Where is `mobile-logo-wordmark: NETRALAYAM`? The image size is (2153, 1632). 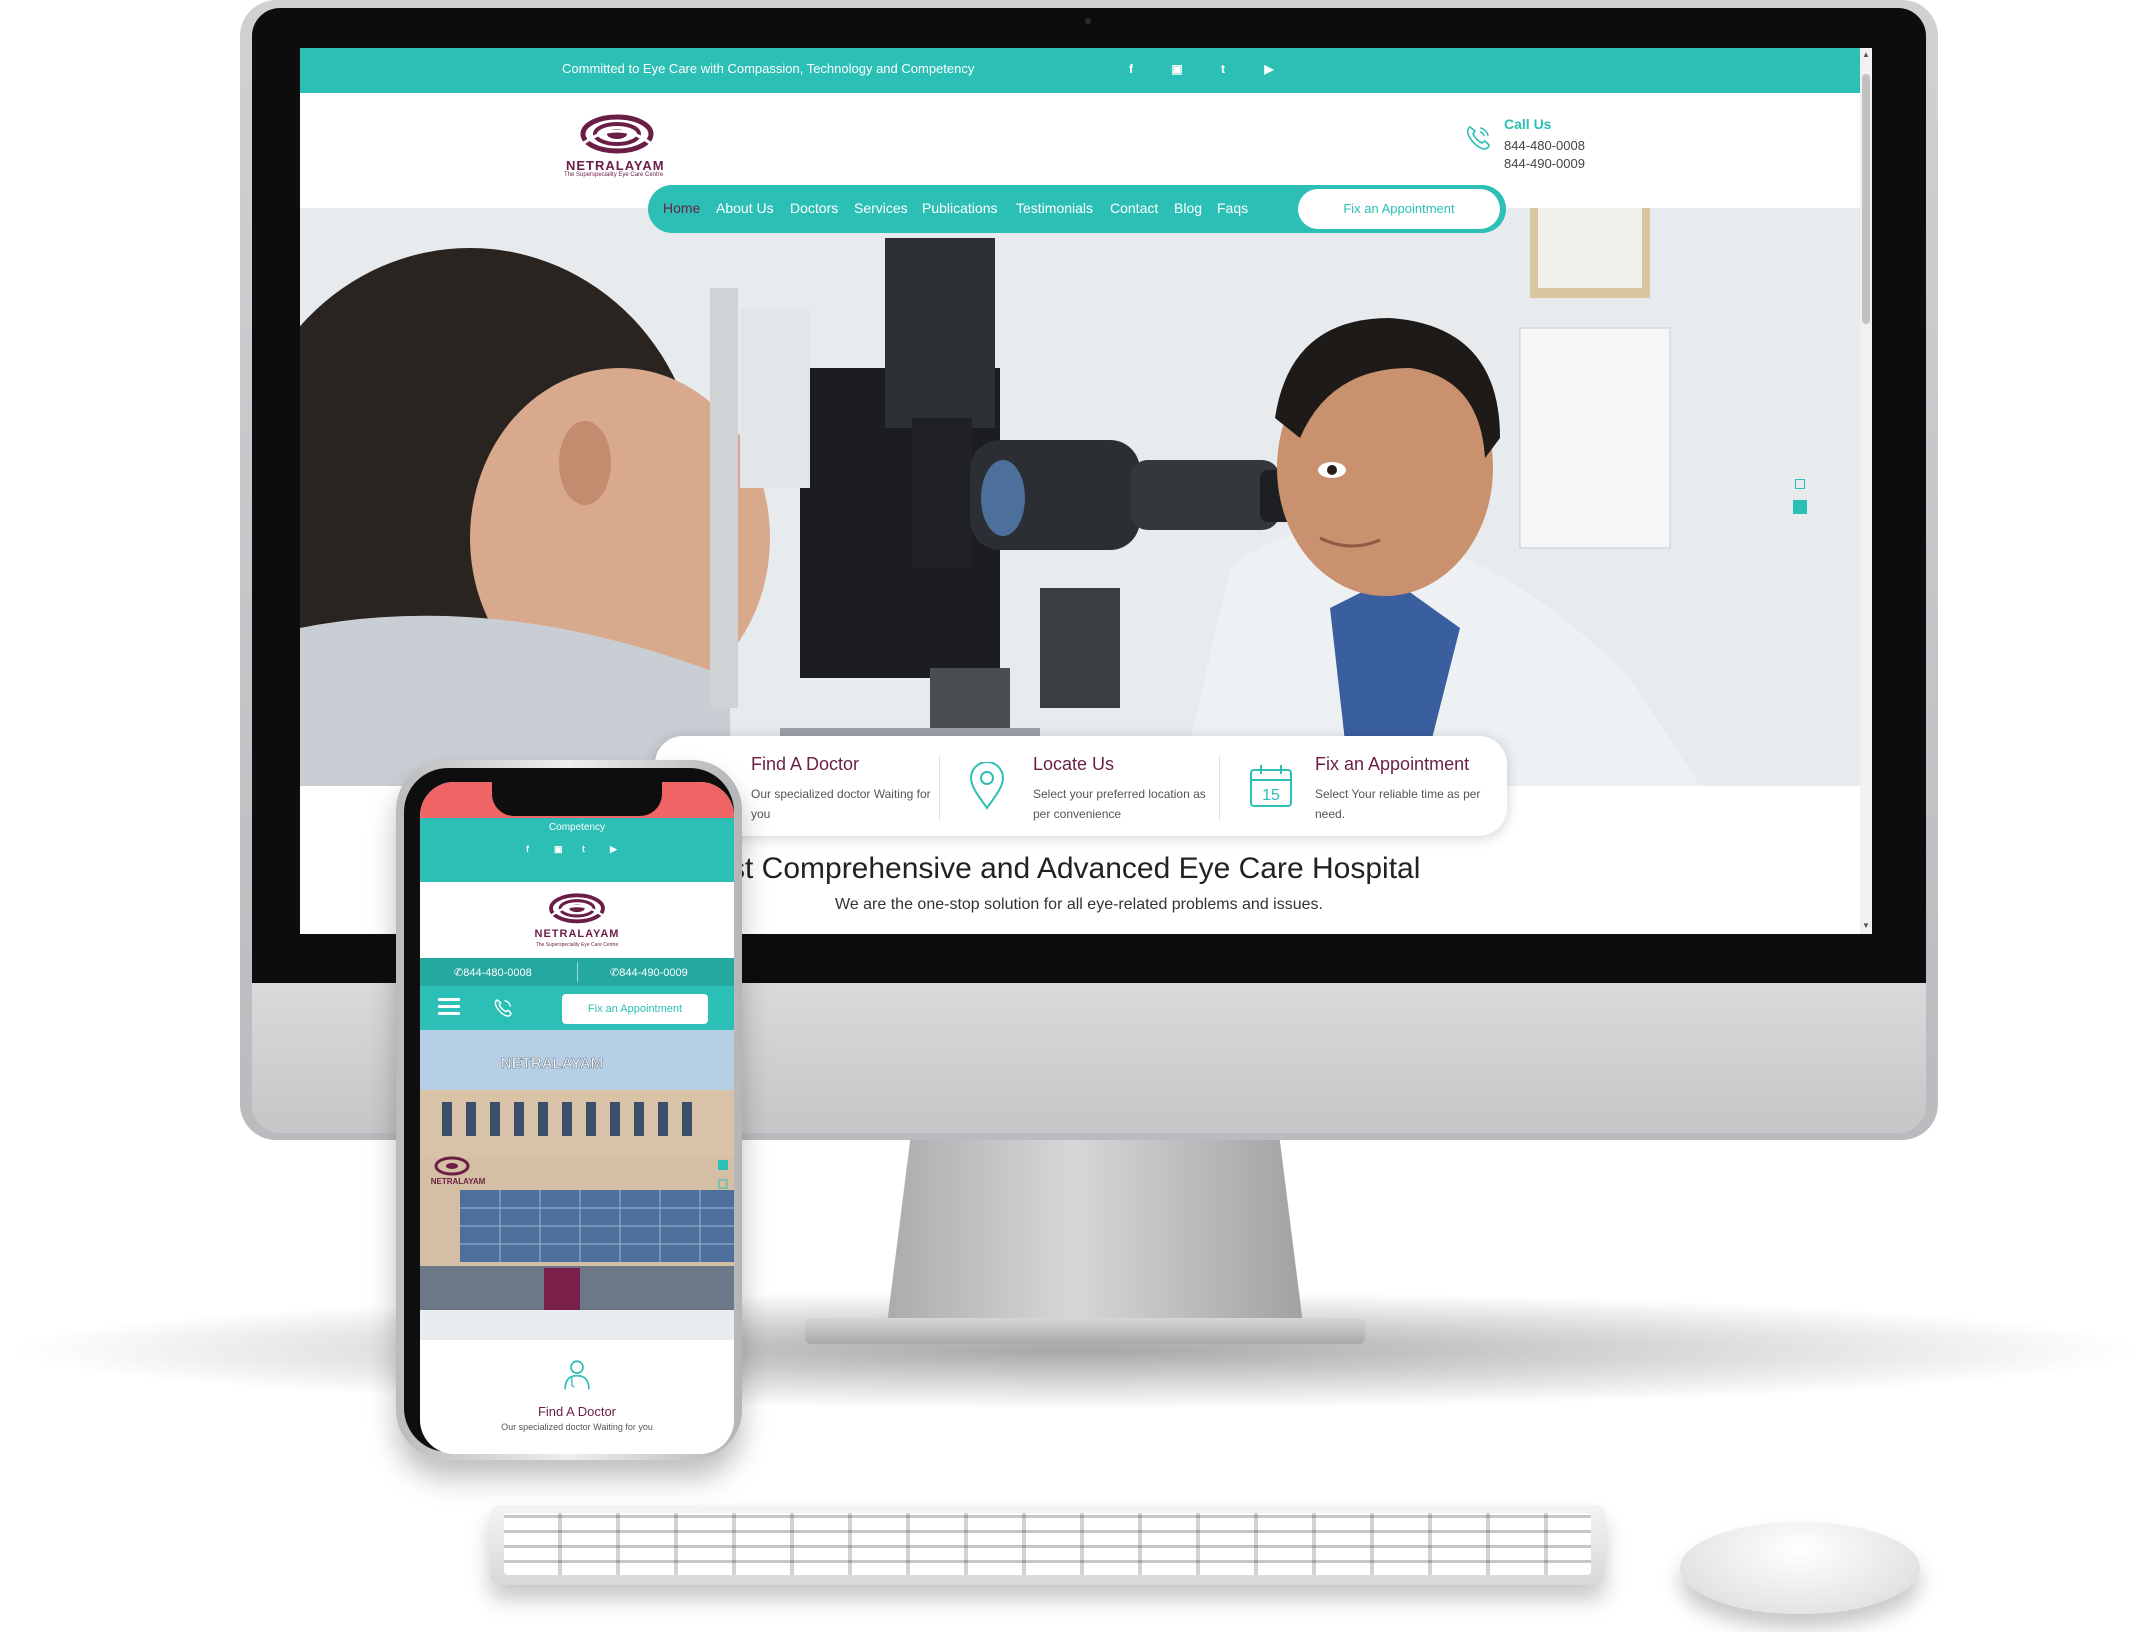 mobile-logo-wordmark: NETRALAYAM is located at coordinates (577, 934).